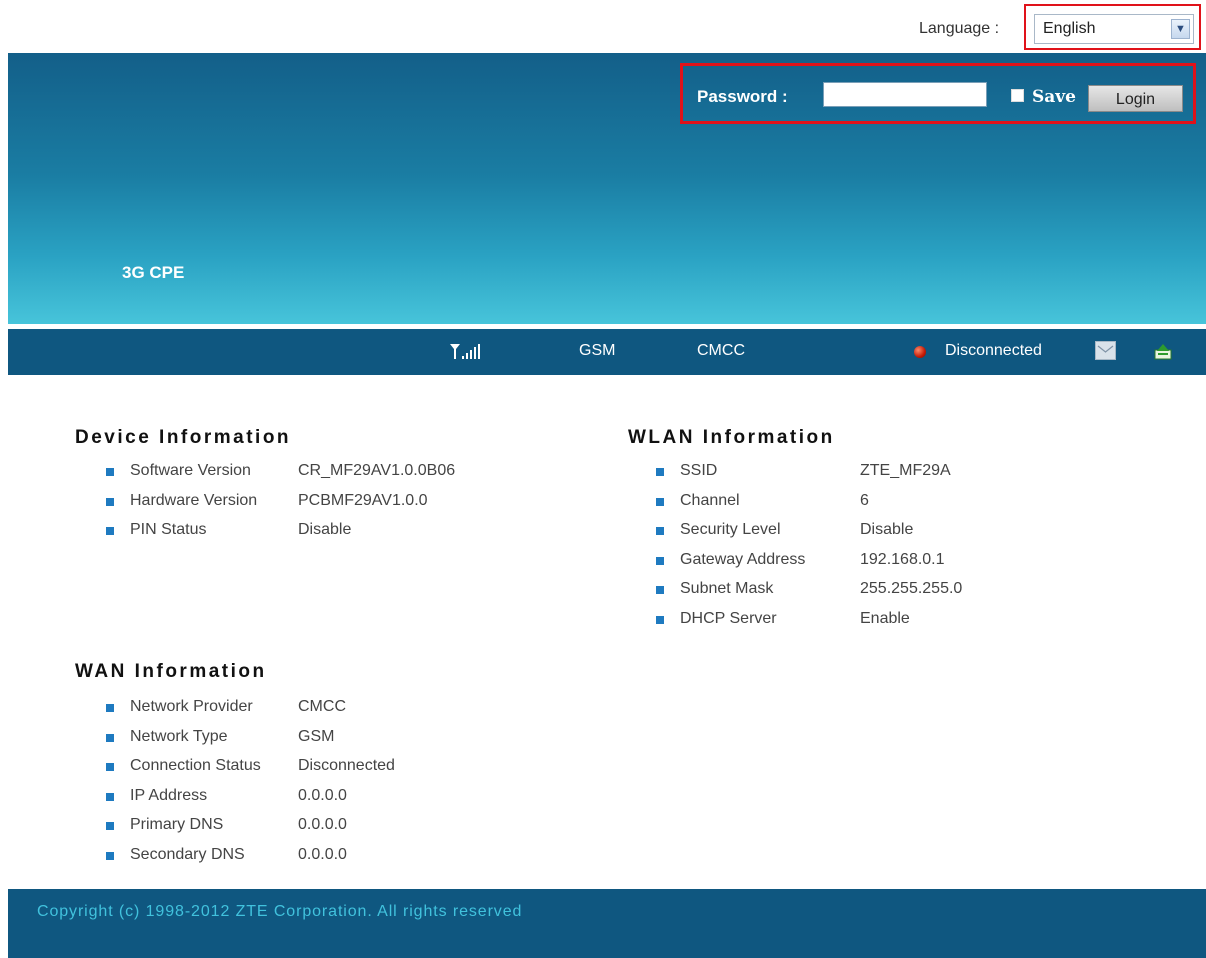 The height and width of the screenshot is (958, 1206). What do you see at coordinates (607, 923) in the screenshot?
I see `footer` at bounding box center [607, 923].